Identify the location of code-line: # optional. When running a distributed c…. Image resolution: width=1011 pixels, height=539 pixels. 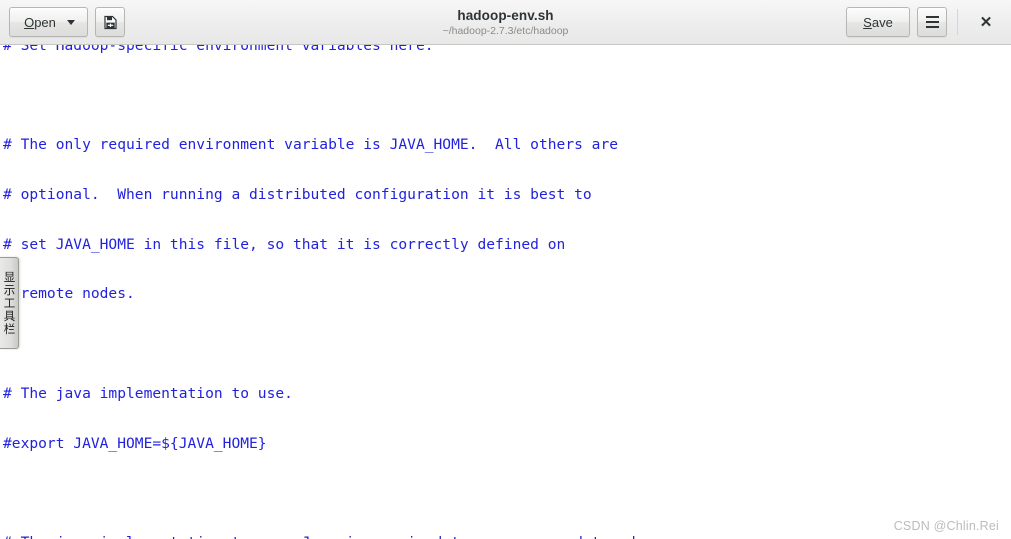
(341, 195).